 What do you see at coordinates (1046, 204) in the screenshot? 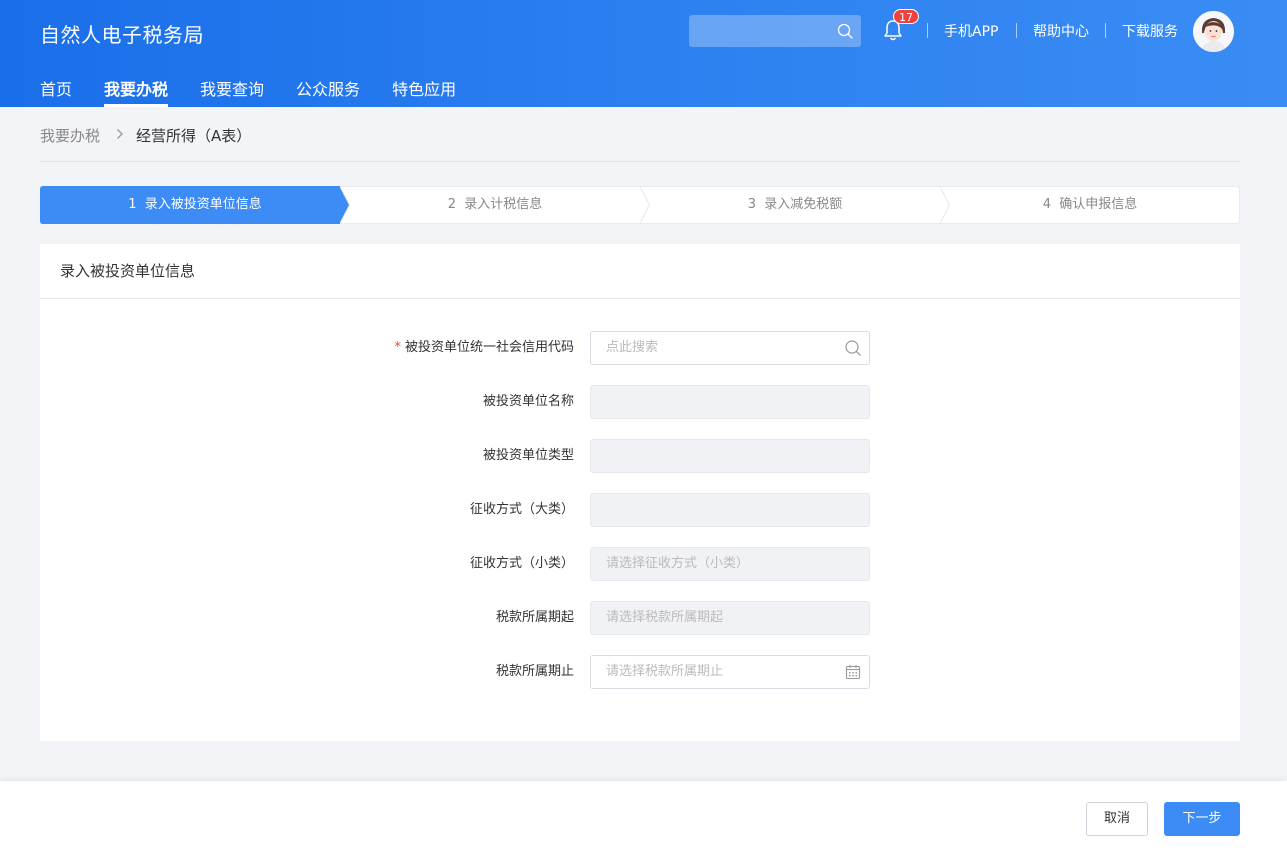
I see `step-4-number: 4` at bounding box center [1046, 204].